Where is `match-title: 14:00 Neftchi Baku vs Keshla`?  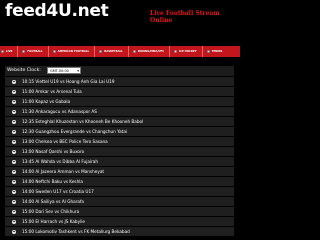 match-title: 14:00 Neftchi Baku vs Keshla is located at coordinates (52, 181).